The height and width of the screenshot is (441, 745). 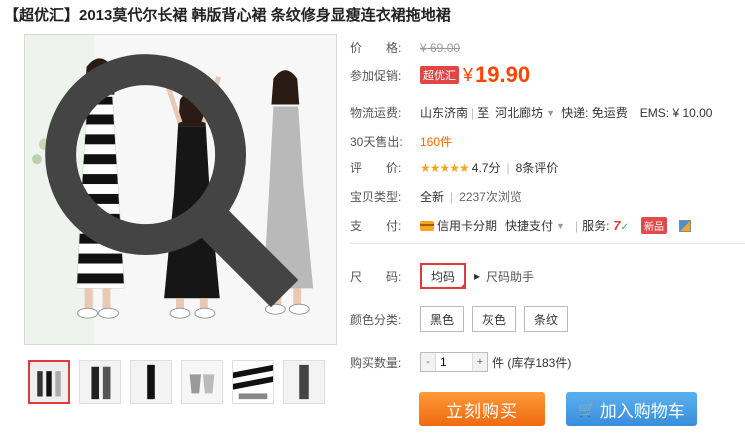 I want to click on sales-row: 30天售出: 160件, so click(x=401, y=141).